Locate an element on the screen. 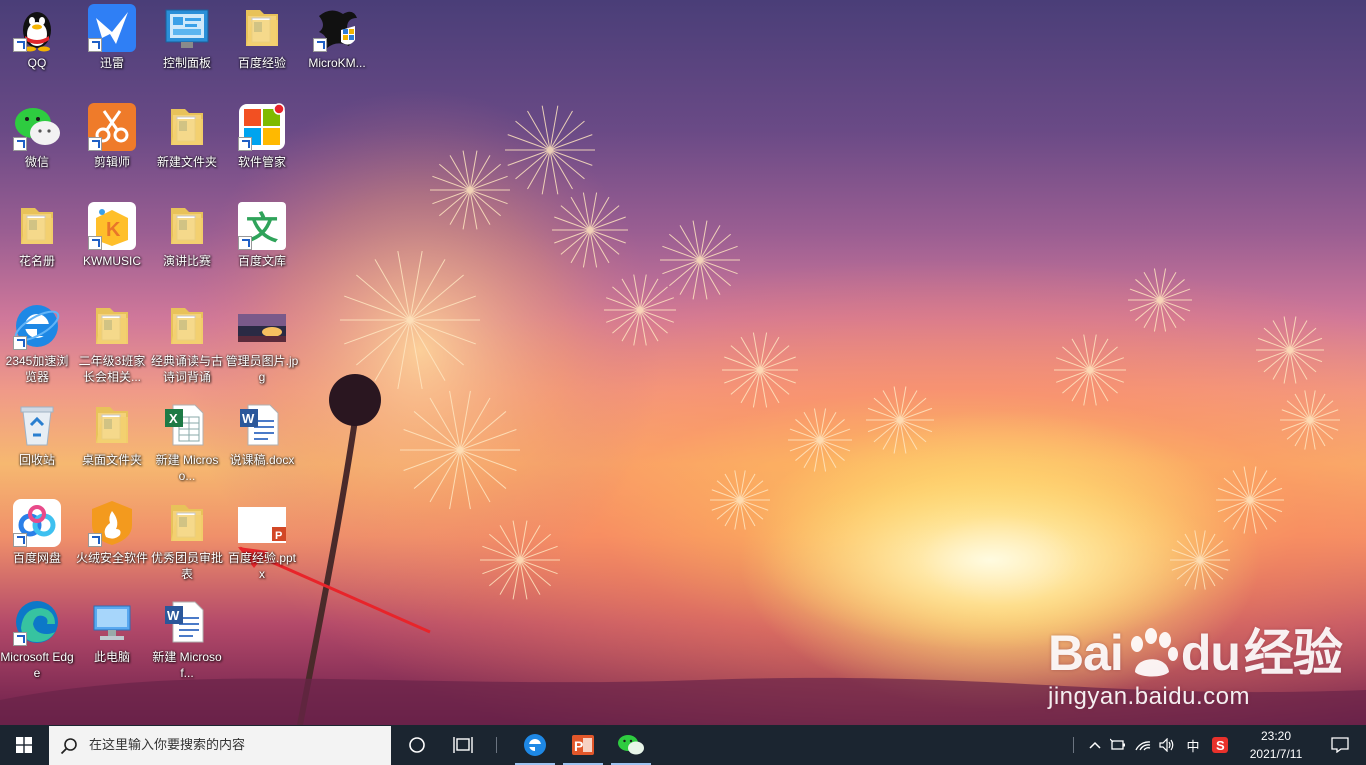 This screenshot has height=765, width=1366. word-file-icon: W is located at coordinates (187, 622).